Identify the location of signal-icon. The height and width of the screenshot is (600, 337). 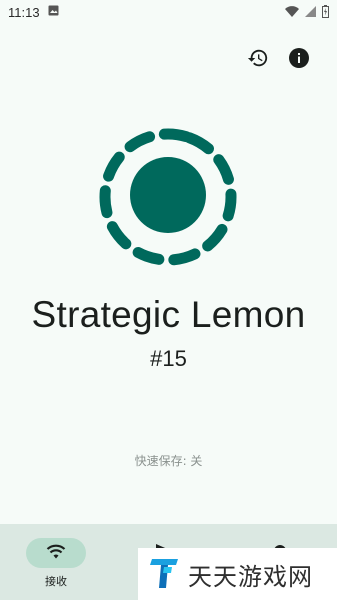
(310, 13).